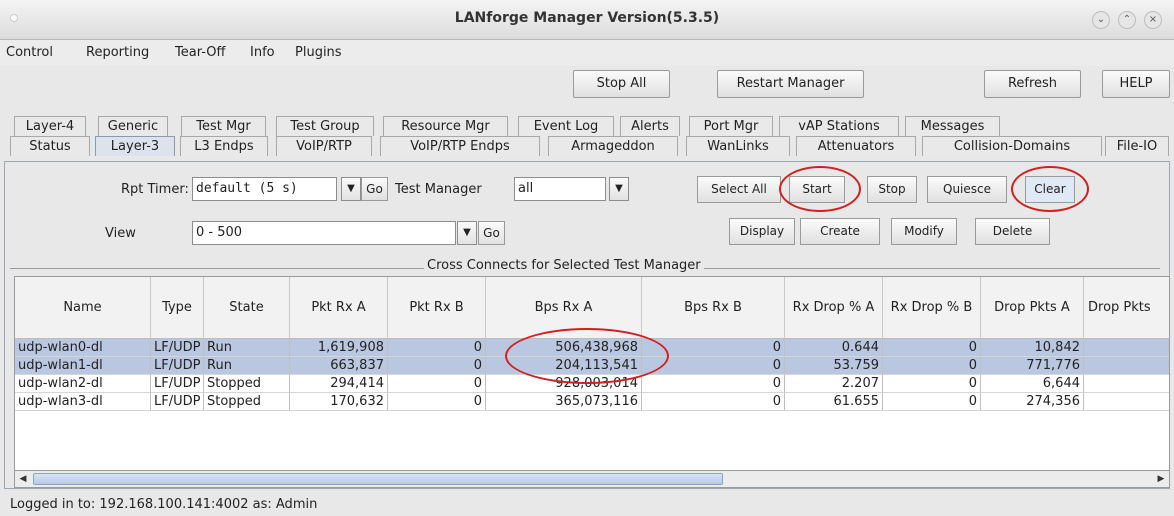  I want to click on table-cell: 294,414, so click(339, 384).